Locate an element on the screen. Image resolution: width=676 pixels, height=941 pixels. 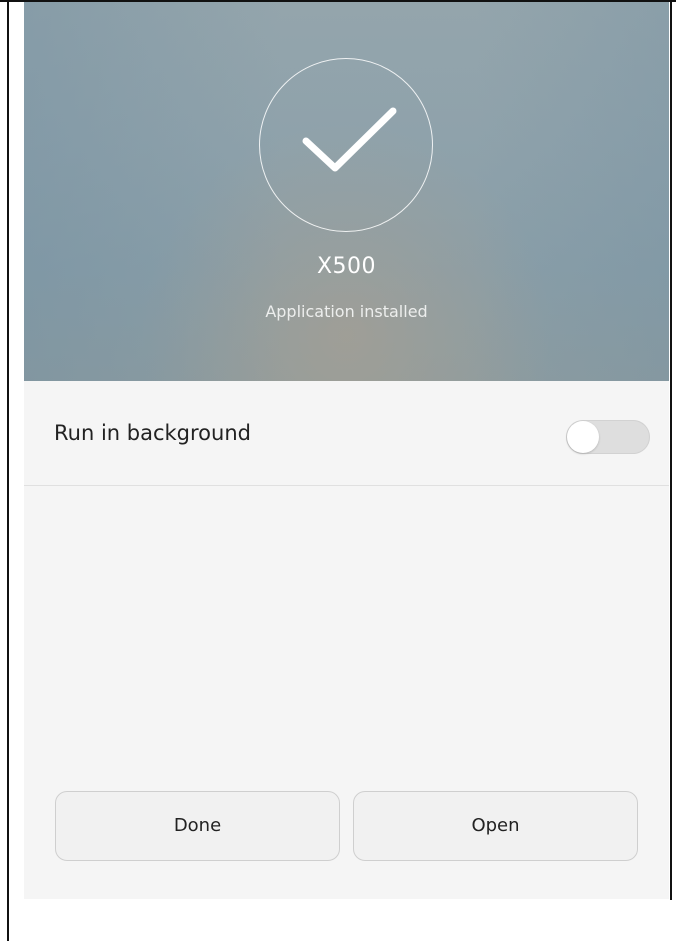
checkmark-icon is located at coordinates (346, 145).